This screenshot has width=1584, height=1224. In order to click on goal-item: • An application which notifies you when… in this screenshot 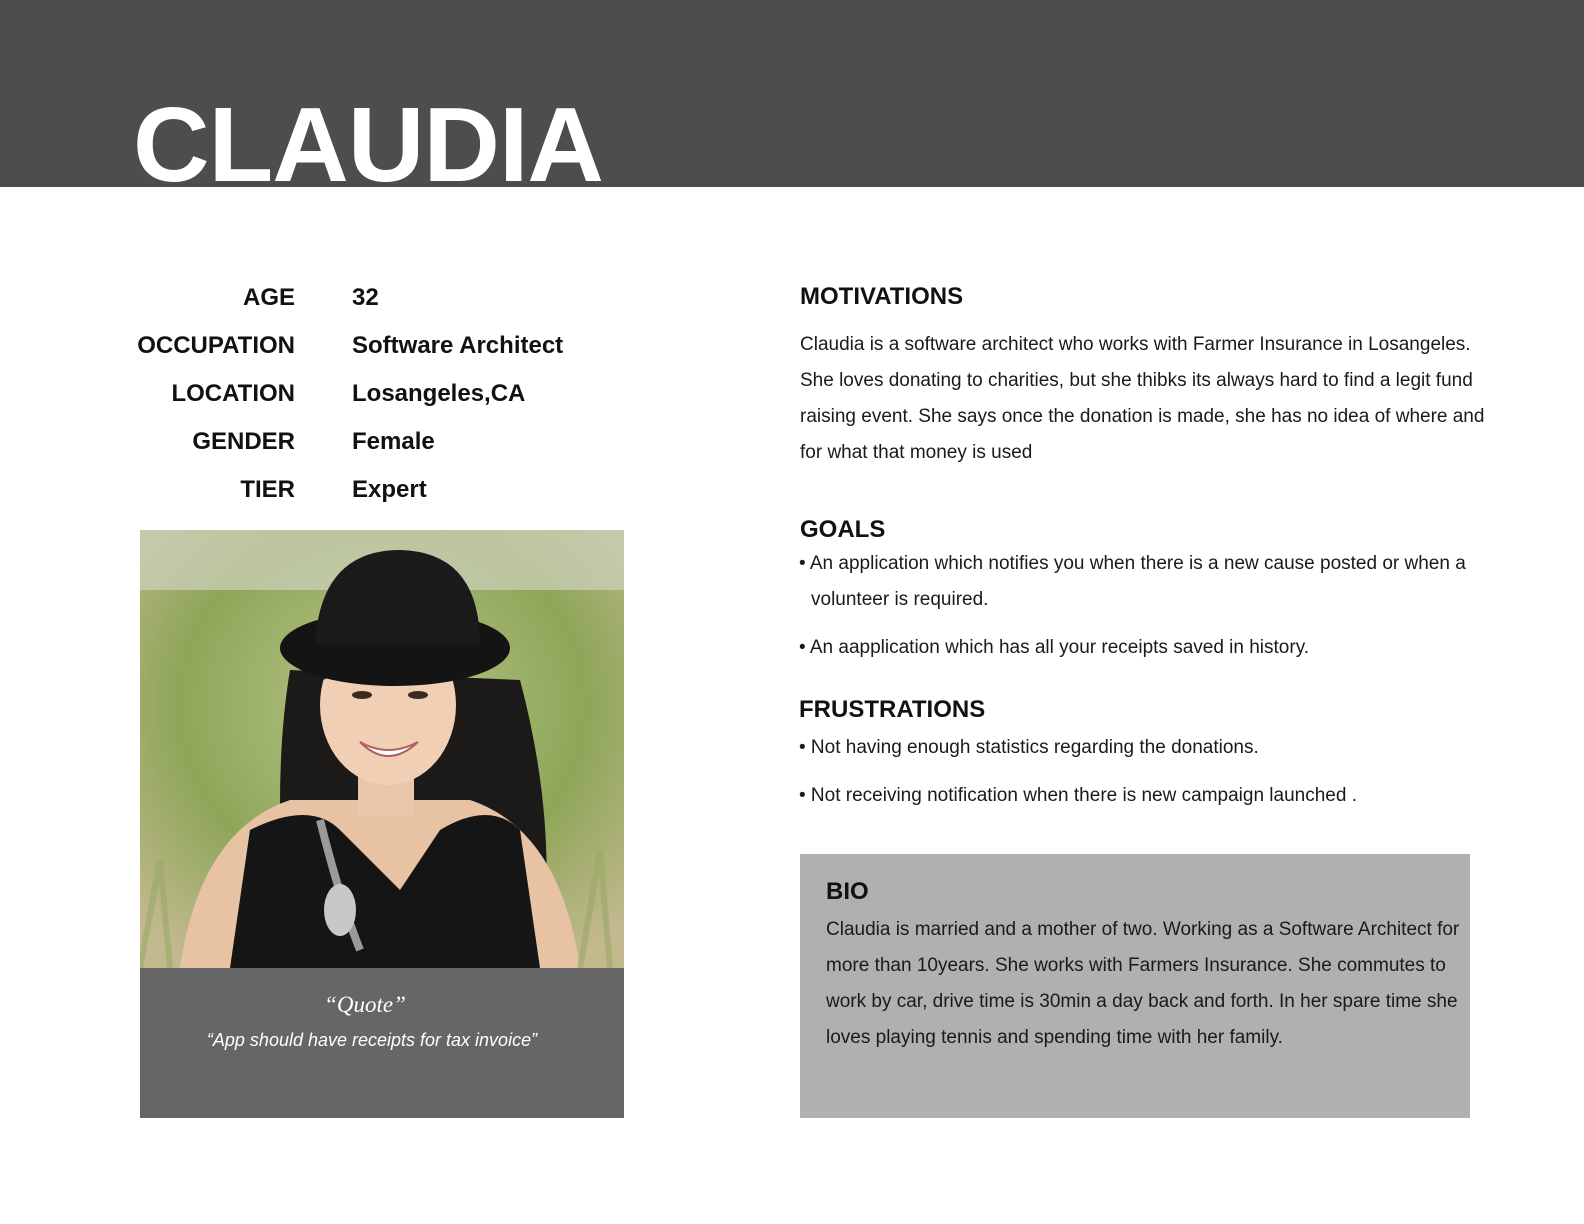, I will do `click(1132, 581)`.